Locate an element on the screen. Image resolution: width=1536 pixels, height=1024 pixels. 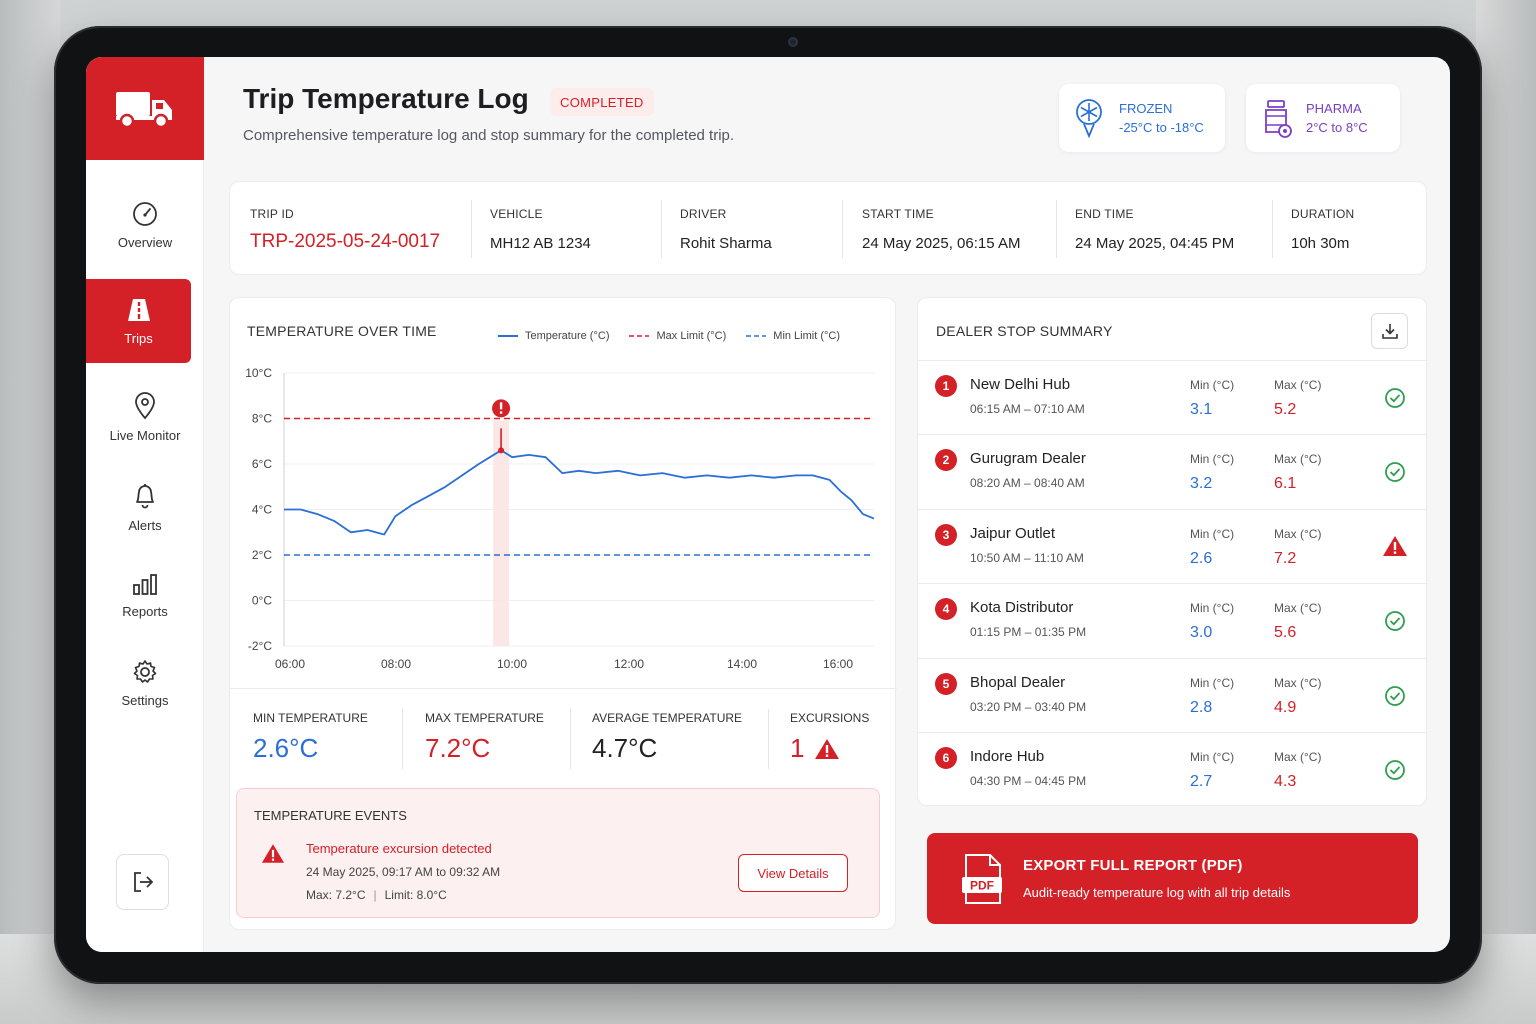
stop-name: Bhopal Dealer is located at coordinates (1018, 682).